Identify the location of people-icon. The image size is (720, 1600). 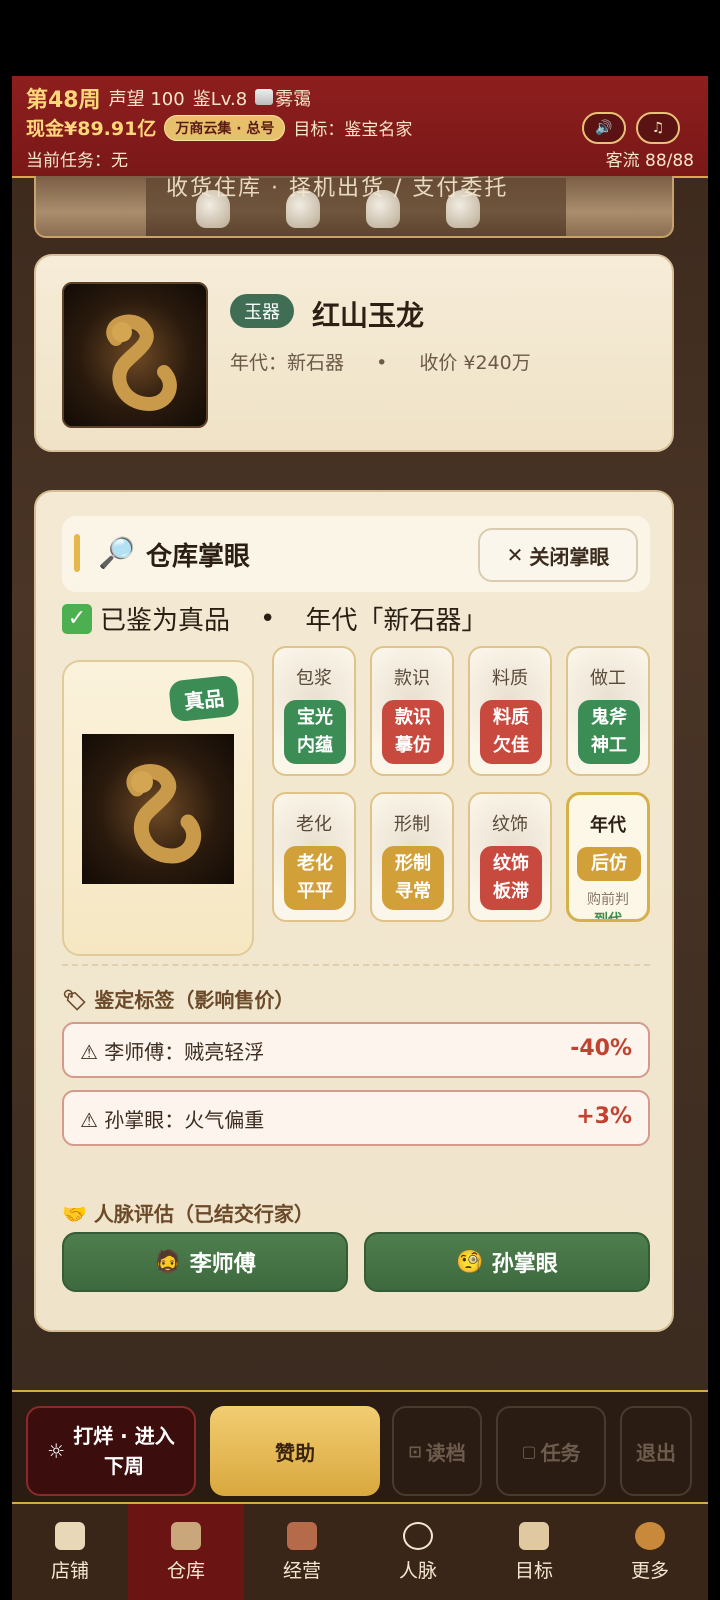
(418, 1536).